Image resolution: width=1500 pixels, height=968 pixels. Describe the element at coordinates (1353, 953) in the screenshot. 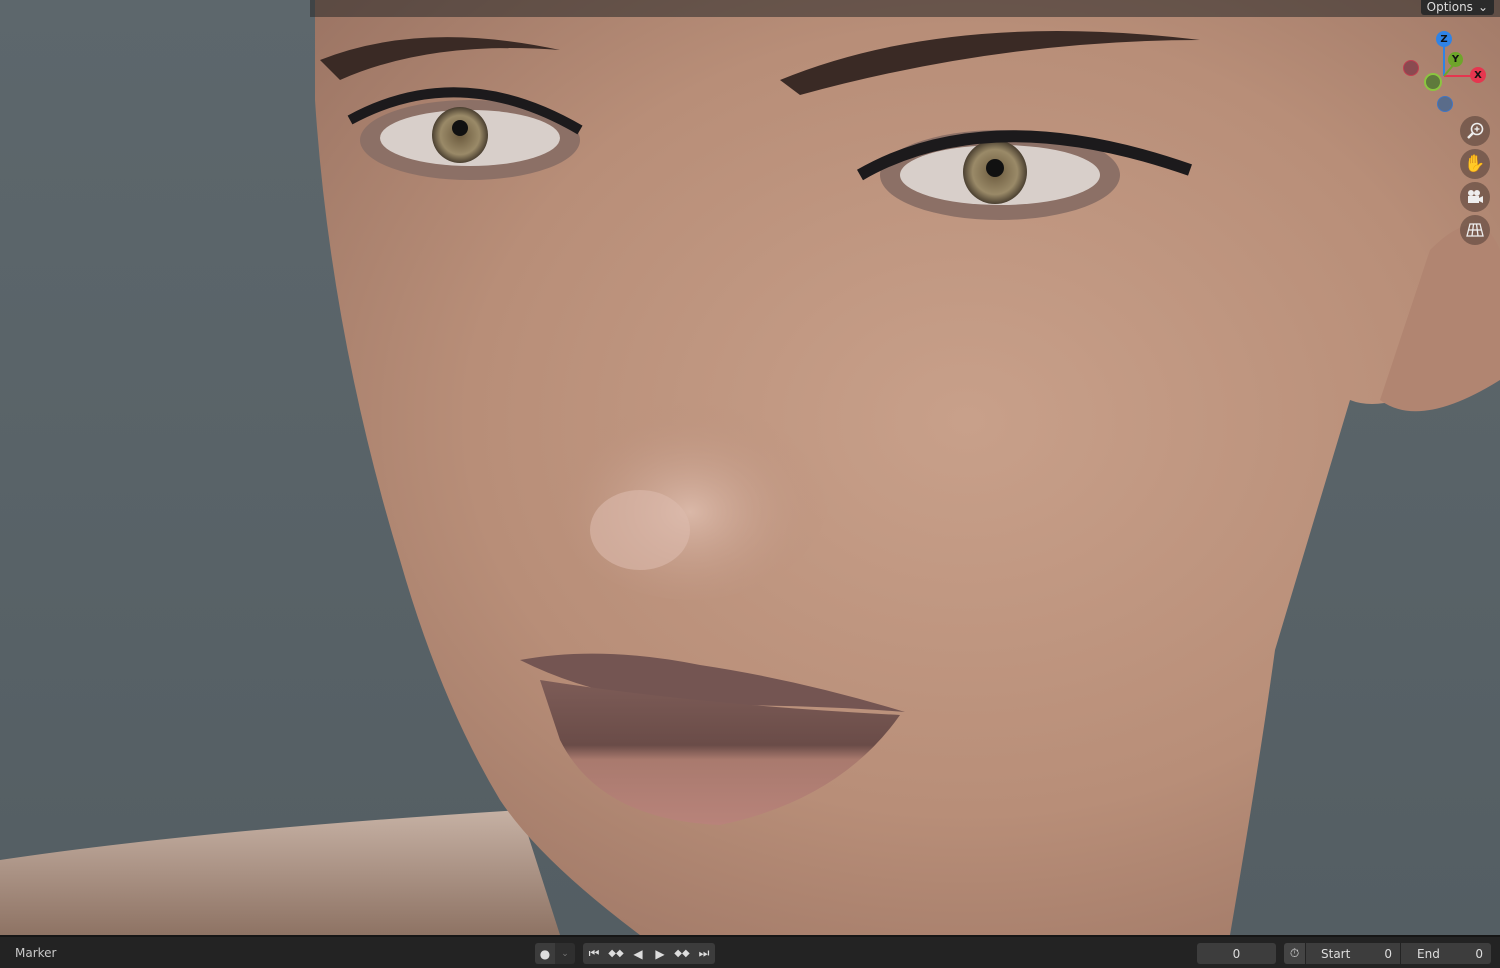

I see `start-frame-field: Start 0` at that location.